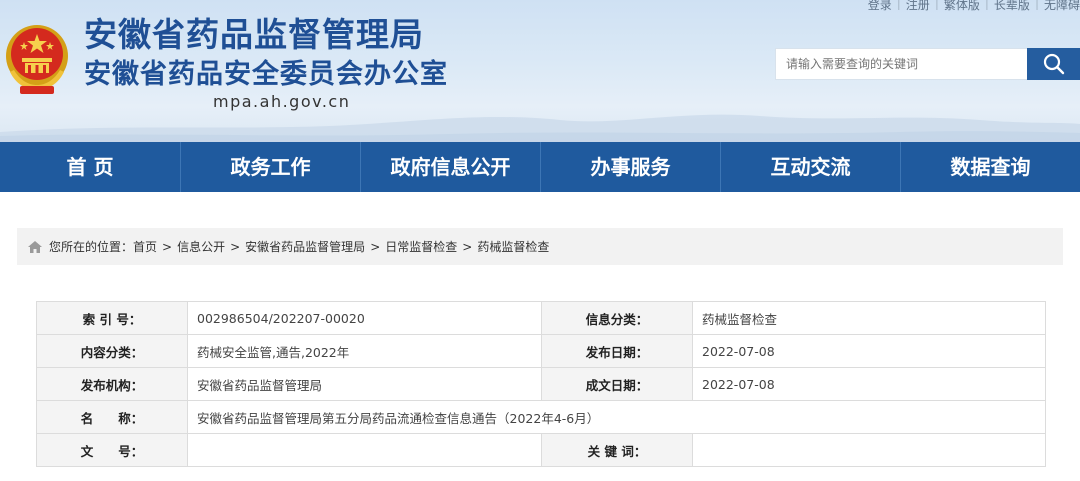 The height and width of the screenshot is (481, 1080). What do you see at coordinates (112, 384) in the screenshot?
I see `publisher-label: 发布机构：` at bounding box center [112, 384].